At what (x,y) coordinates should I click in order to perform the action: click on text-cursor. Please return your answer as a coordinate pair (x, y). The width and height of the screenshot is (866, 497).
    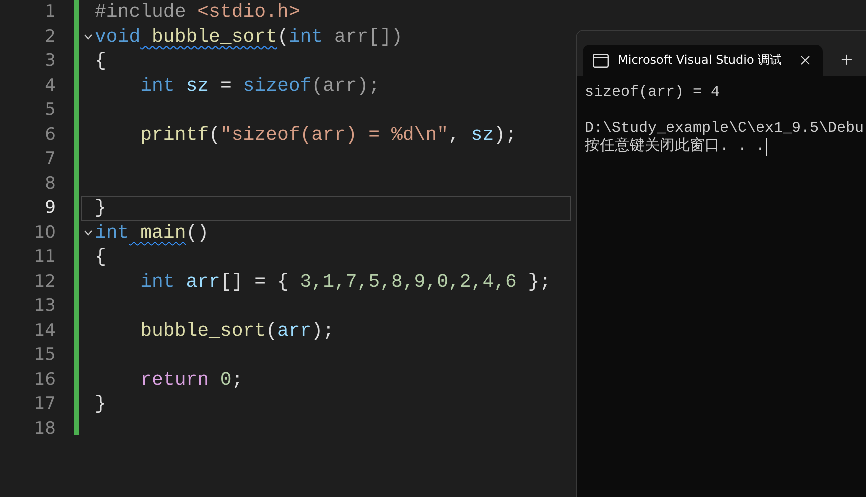
    Looking at the image, I should click on (767, 147).